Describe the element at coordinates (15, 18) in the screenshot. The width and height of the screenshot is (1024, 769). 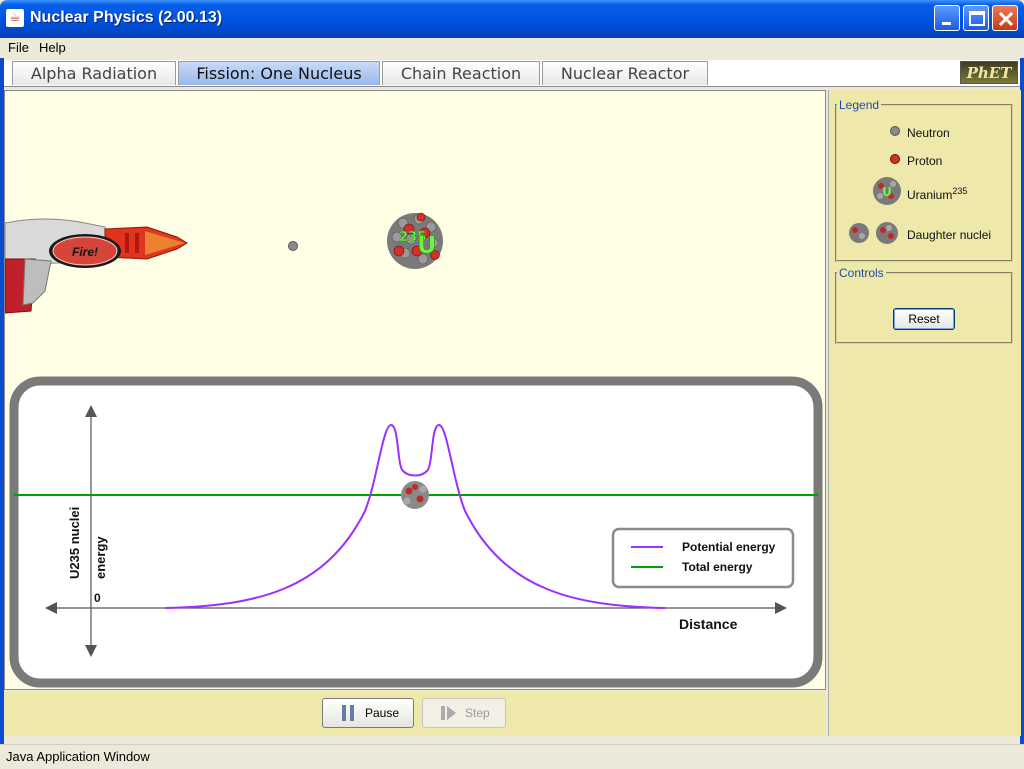
I see `java-cup-icon: ☕` at that location.